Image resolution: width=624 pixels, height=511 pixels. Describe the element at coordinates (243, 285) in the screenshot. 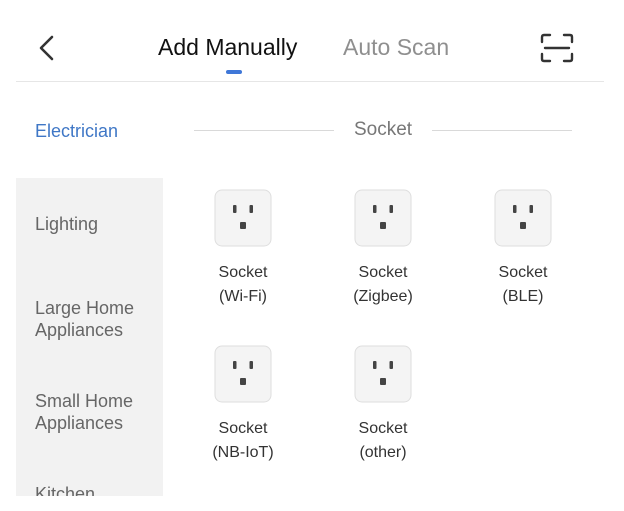

I see `device-label: Socket (Wi-Fi)` at that location.